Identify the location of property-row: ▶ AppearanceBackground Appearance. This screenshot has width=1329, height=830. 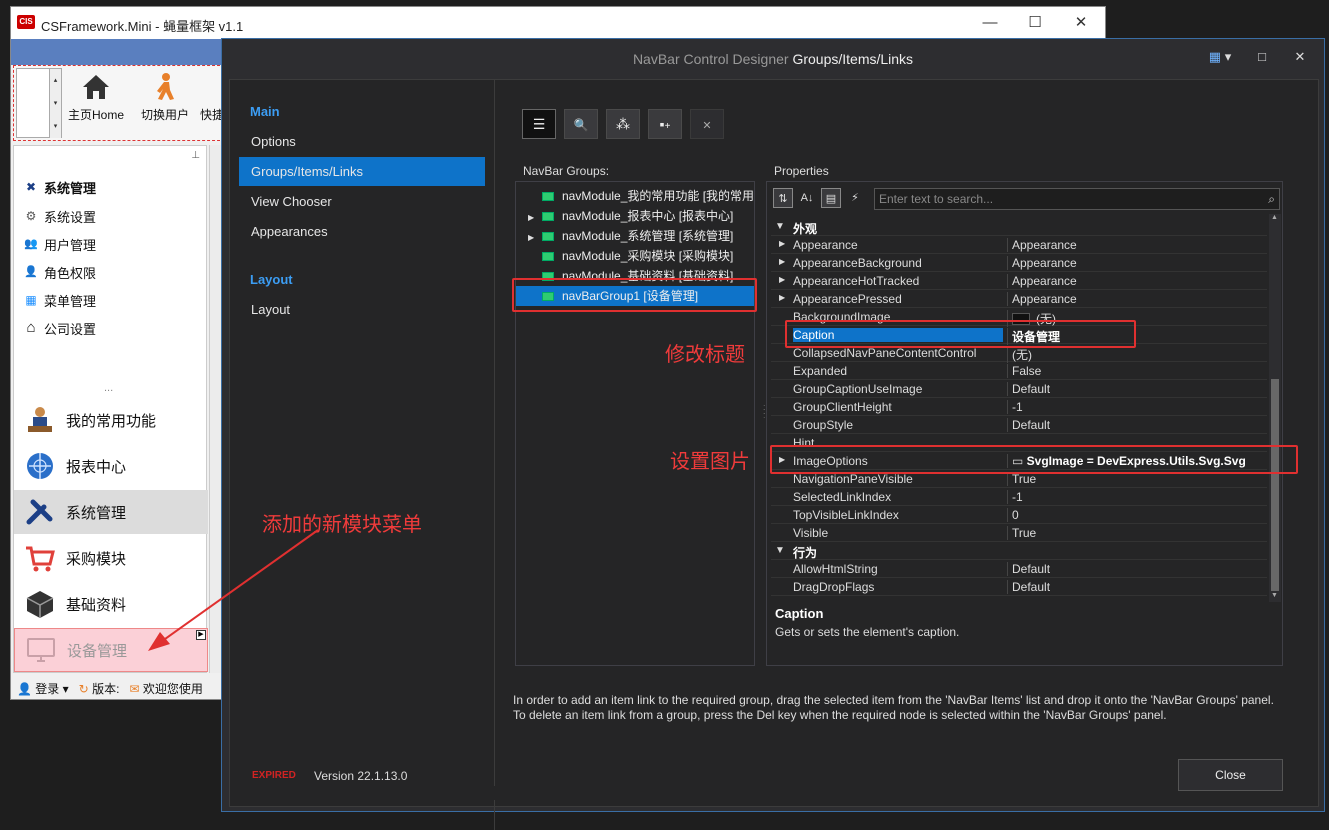
(1019, 263).